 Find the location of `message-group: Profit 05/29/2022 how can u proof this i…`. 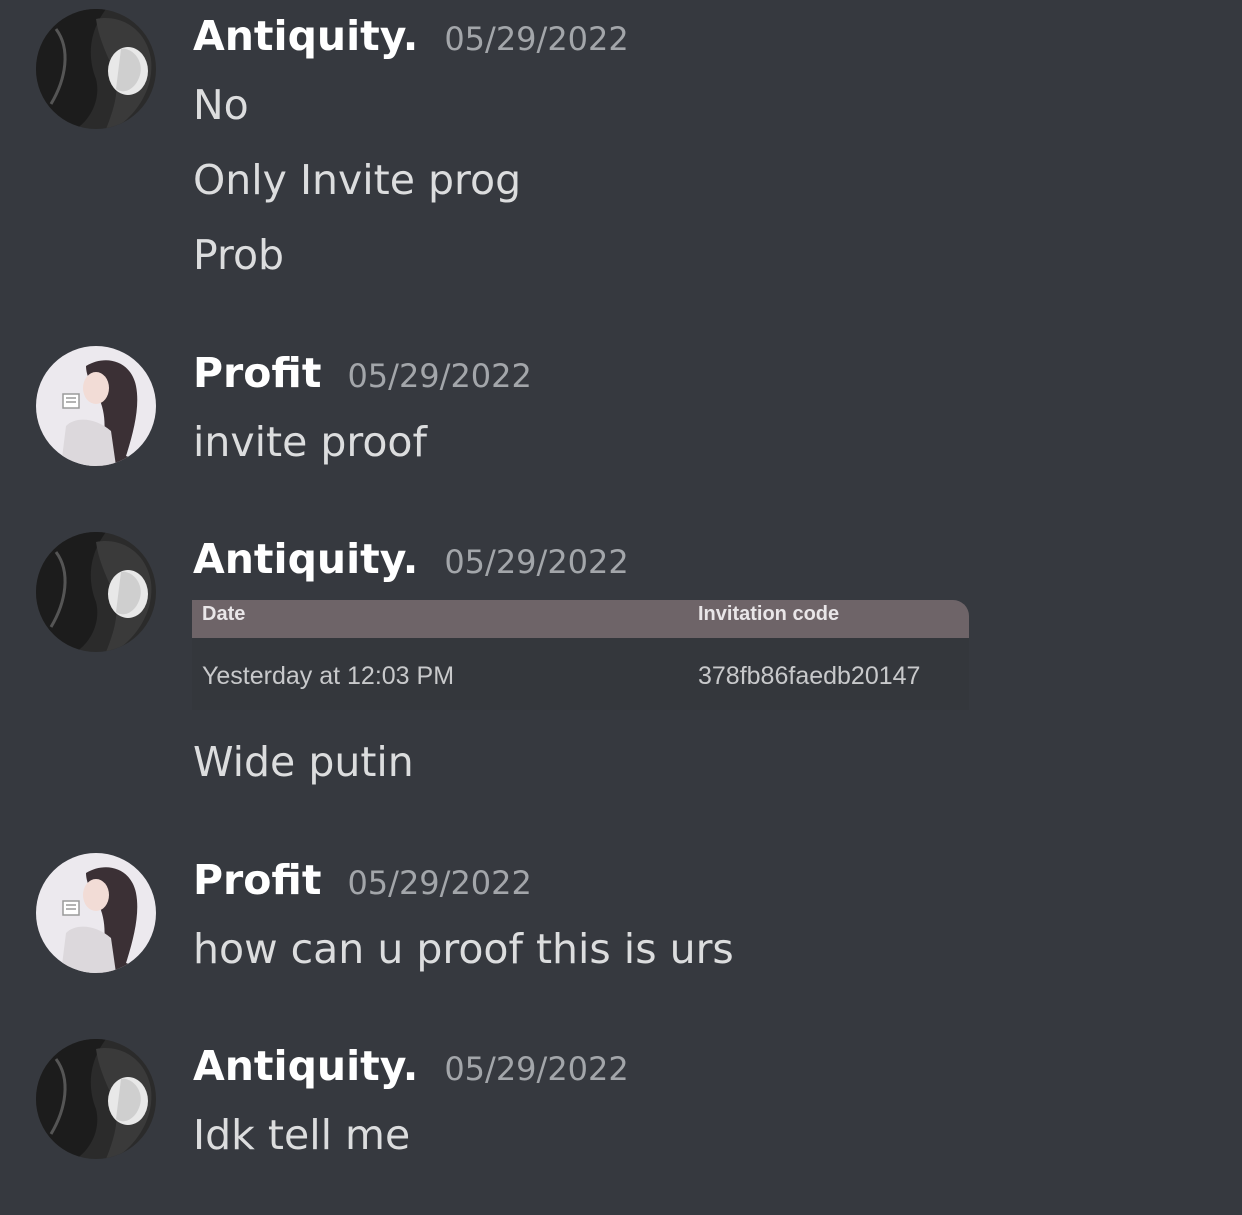

message-group: Profit 05/29/2022 how can u proof this i… is located at coordinates (621, 919).